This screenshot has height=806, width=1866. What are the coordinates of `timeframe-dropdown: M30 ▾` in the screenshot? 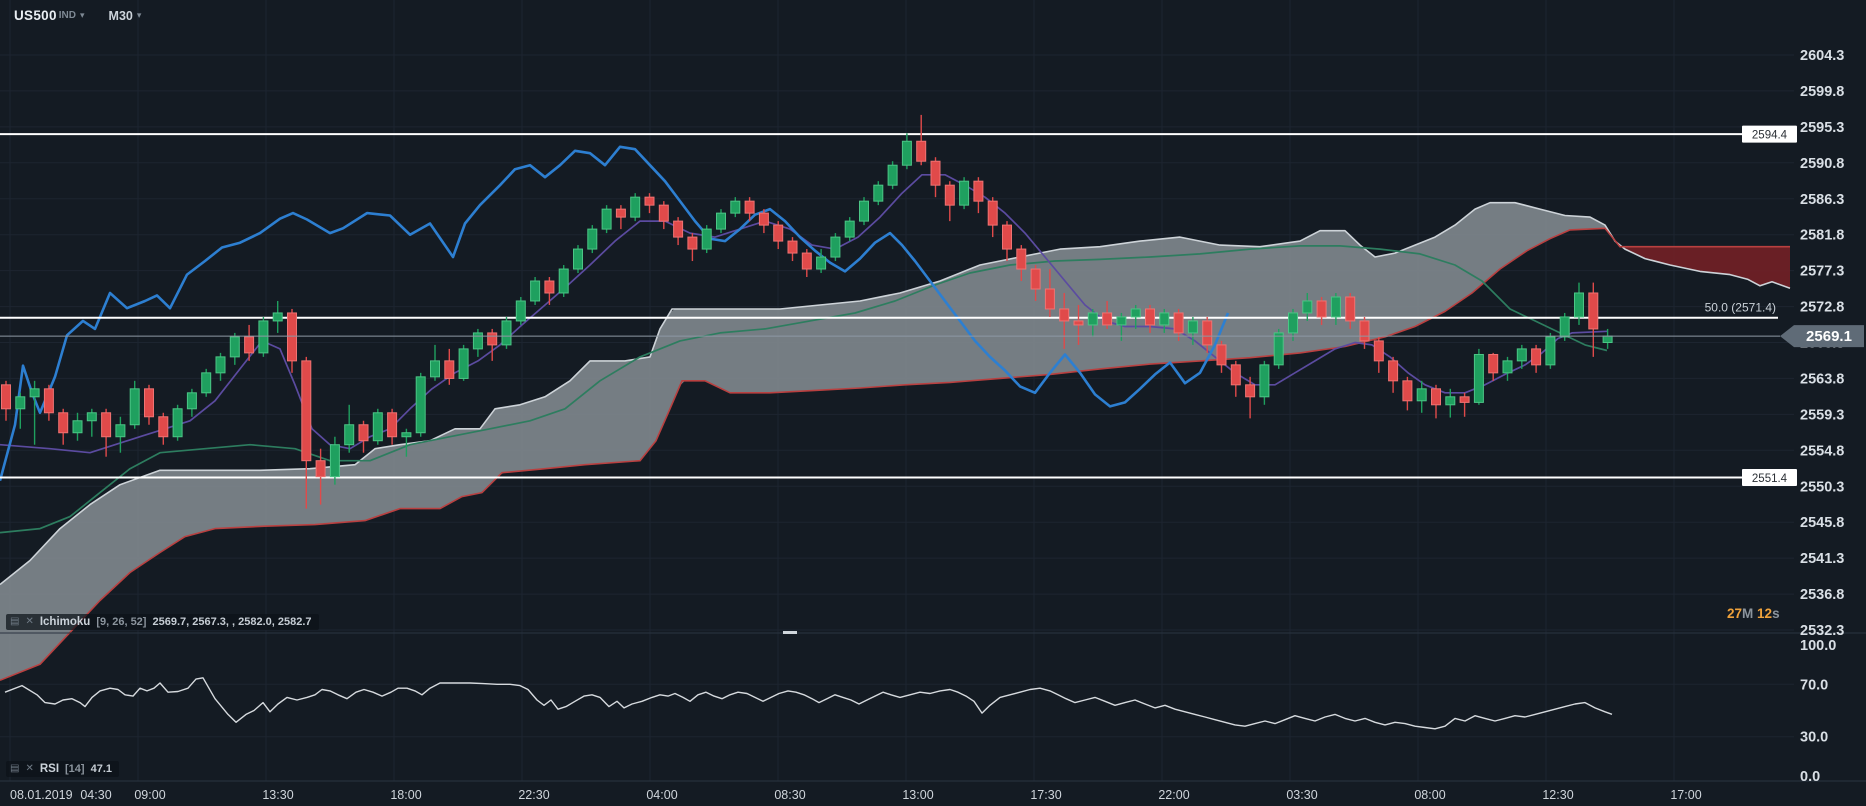 It's located at (118, 16).